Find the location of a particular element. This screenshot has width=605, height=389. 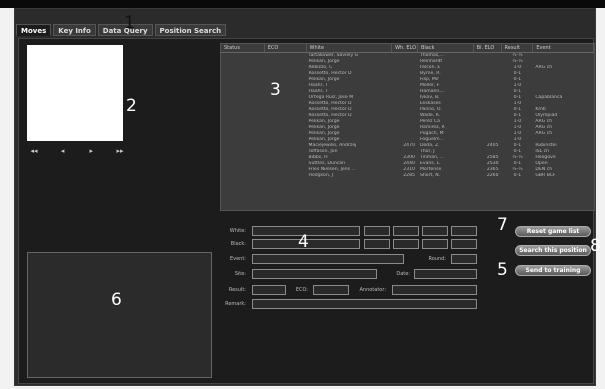

black-team-field is located at coordinates (435, 244).